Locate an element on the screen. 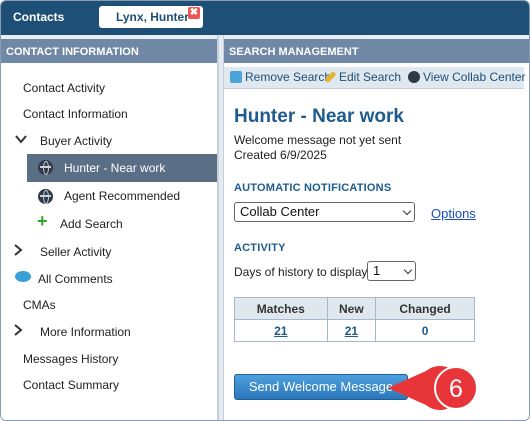  nav-seller-activity: Seller Activity is located at coordinates (75, 252).